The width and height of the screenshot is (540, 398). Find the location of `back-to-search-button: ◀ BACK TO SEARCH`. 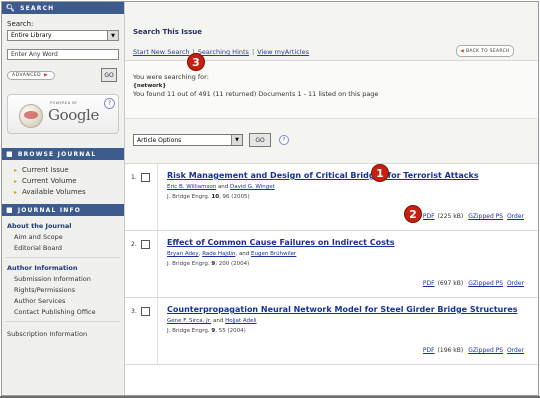

back-to-search-button: ◀ BACK TO SEARCH is located at coordinates (485, 51).